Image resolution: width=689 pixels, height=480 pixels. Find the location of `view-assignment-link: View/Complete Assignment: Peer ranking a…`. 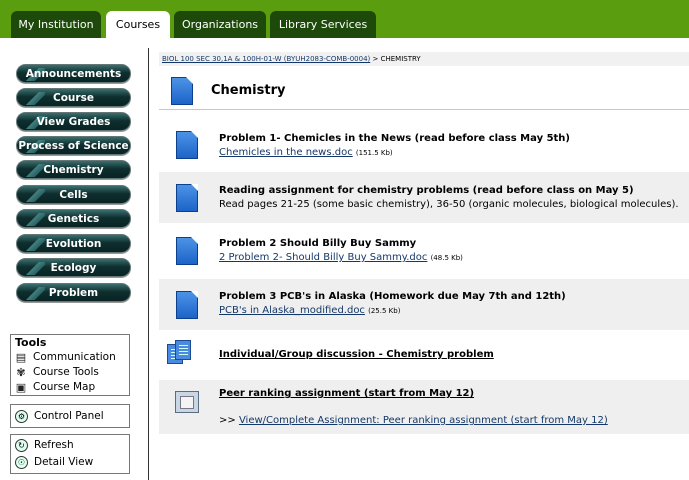

view-assignment-link: View/Complete Assignment: Peer ranking a… is located at coordinates (423, 420).